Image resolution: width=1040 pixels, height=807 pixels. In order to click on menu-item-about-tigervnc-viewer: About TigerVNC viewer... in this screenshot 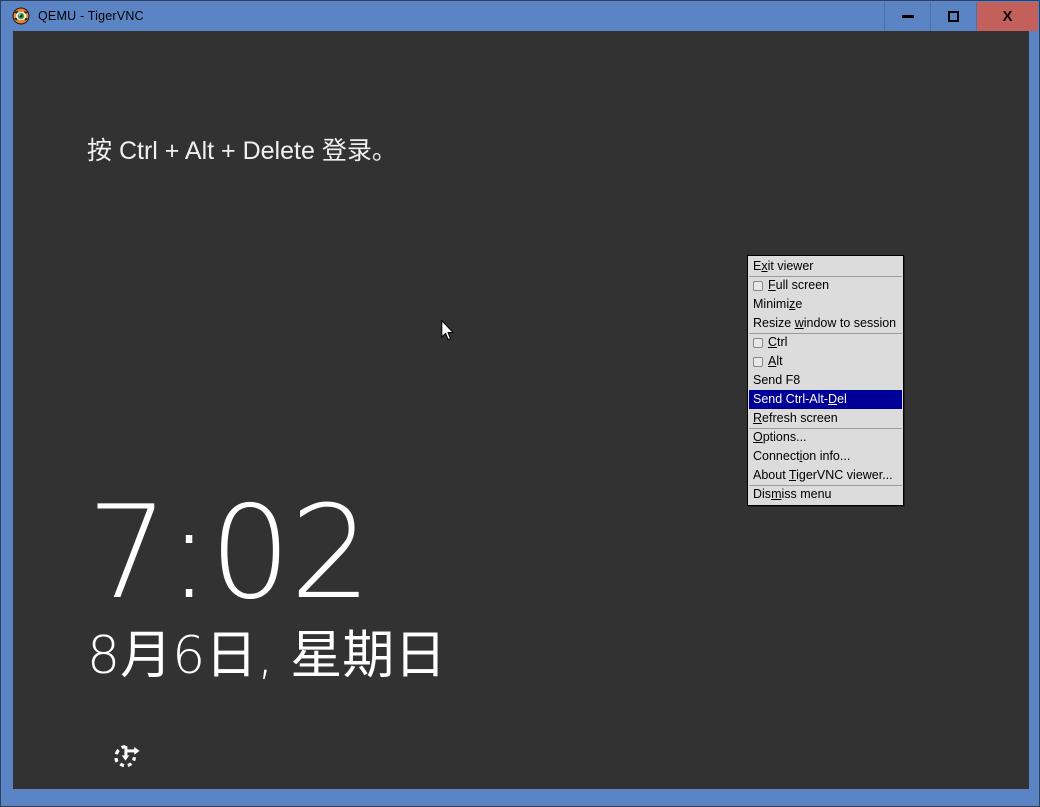, I will do `click(825, 475)`.